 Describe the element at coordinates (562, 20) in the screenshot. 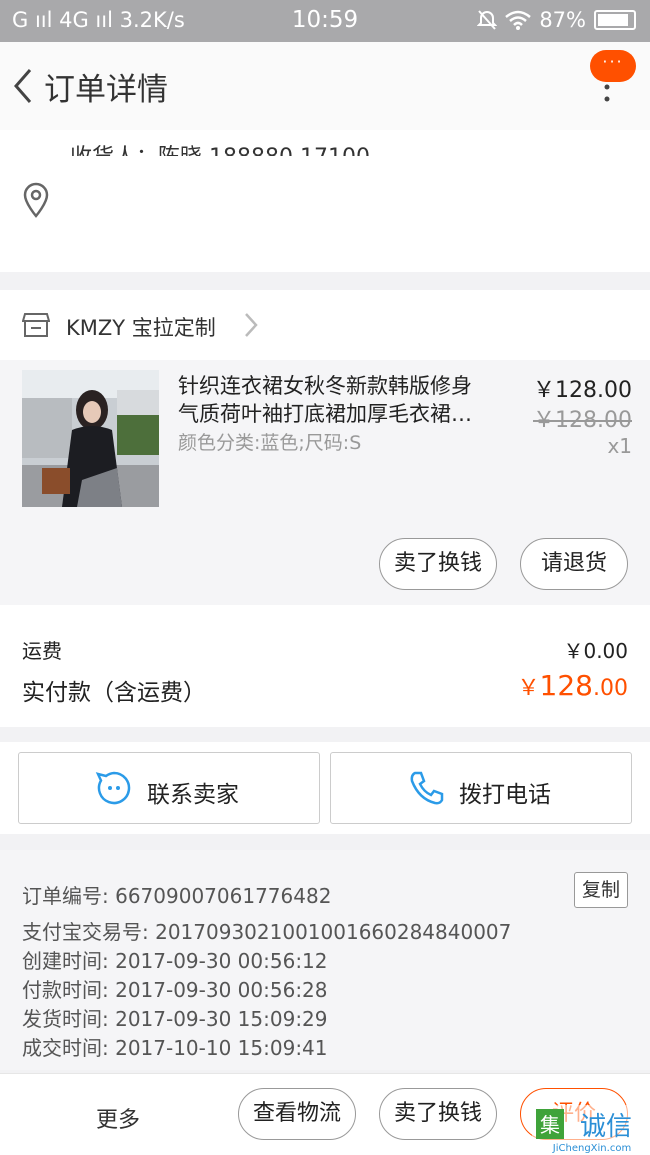

I see `battery-percent: 87%` at that location.